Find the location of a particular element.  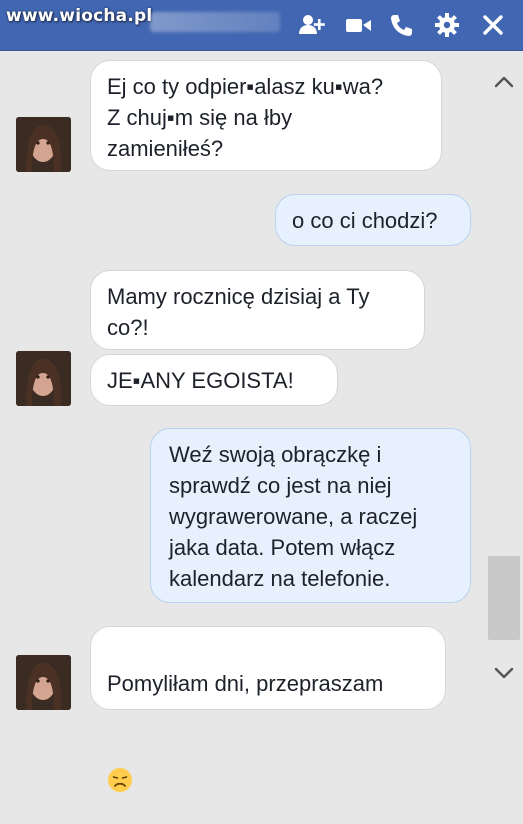

gear-icon is located at coordinates (447, 25).